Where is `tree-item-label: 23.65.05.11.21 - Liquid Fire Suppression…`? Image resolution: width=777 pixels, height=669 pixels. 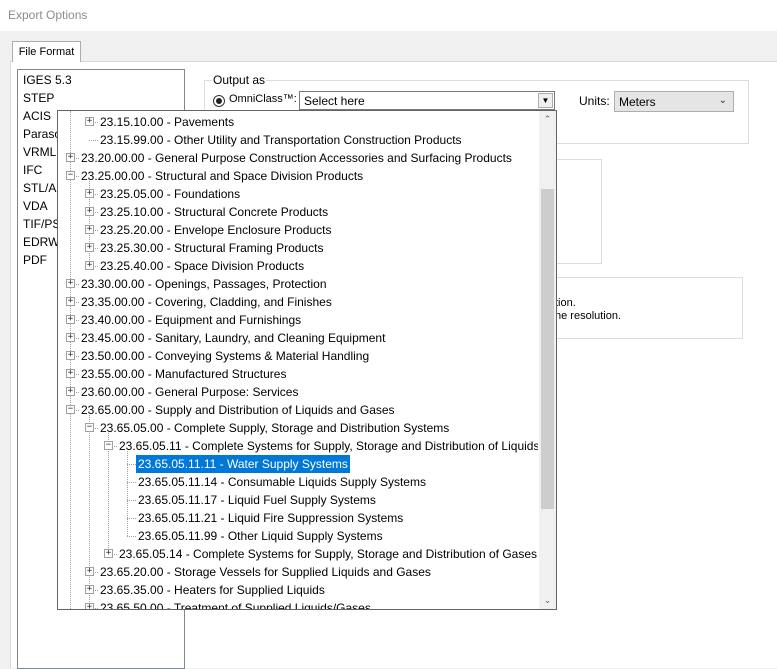
tree-item-label: 23.65.05.11.21 - Liquid Fire Suppression… is located at coordinates (271, 518).